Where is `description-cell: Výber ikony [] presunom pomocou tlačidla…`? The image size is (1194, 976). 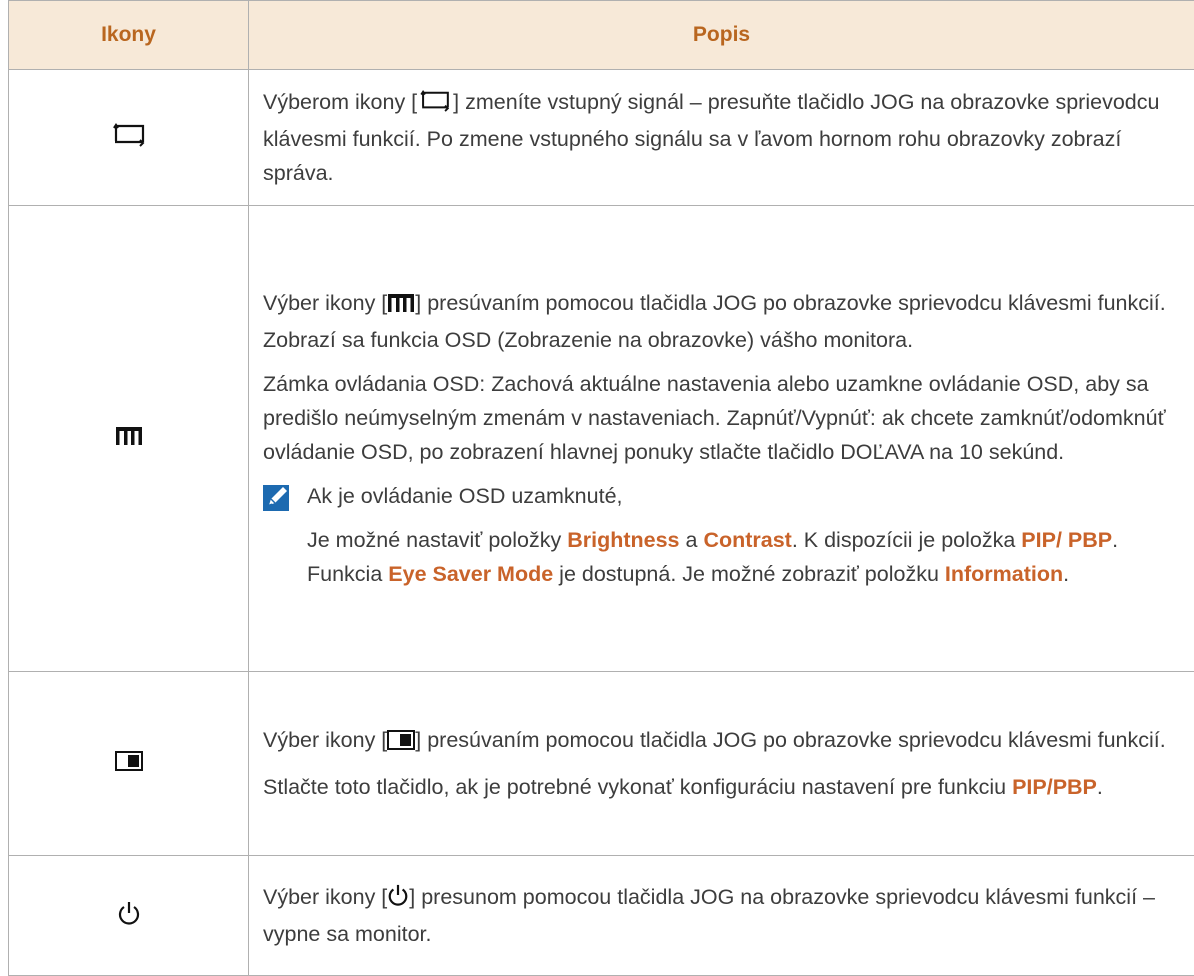
description-cell: Výber ikony [] presunom pomocou tlačidla… is located at coordinates (721, 915).